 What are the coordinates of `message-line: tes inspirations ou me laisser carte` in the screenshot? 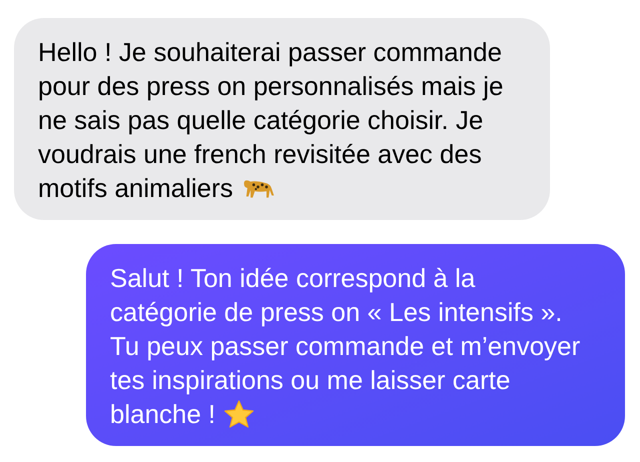 It's located at (310, 380).